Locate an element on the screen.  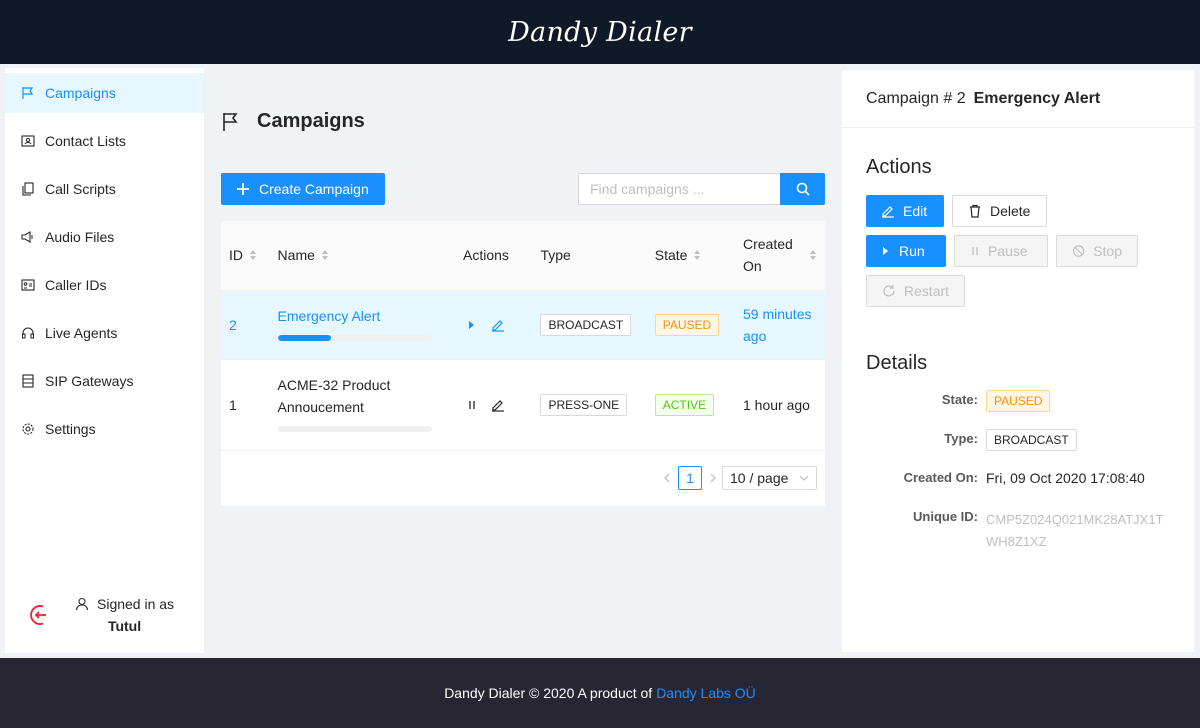
create-campaign-button: Create Campaign is located at coordinates (303, 189).